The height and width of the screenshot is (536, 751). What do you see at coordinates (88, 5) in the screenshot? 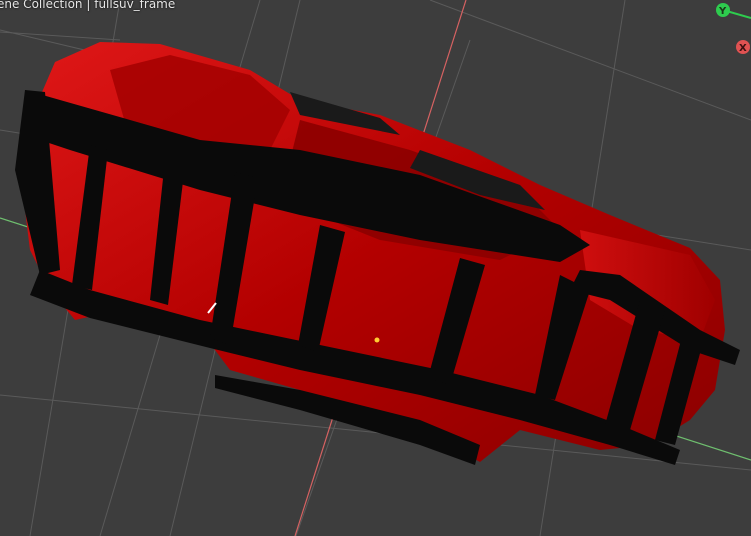
I see `viewport-breadcrumb: ene Collection | fullsuv_frame` at bounding box center [88, 5].